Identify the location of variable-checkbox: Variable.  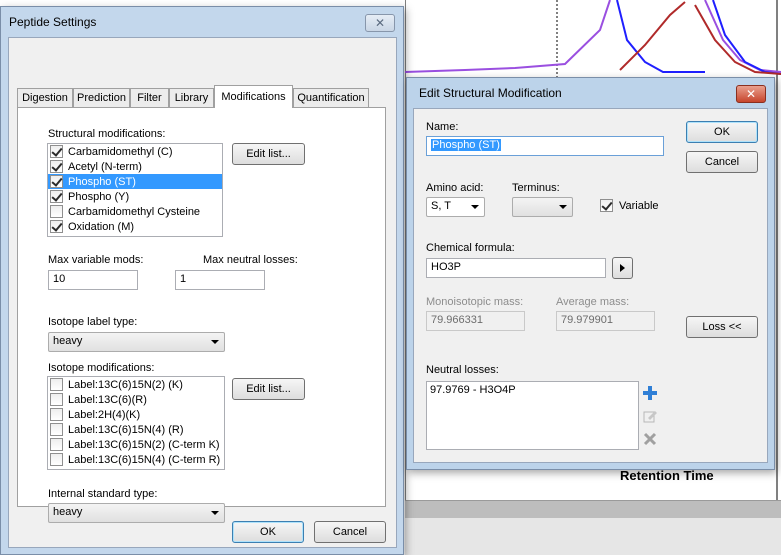
(629, 205).